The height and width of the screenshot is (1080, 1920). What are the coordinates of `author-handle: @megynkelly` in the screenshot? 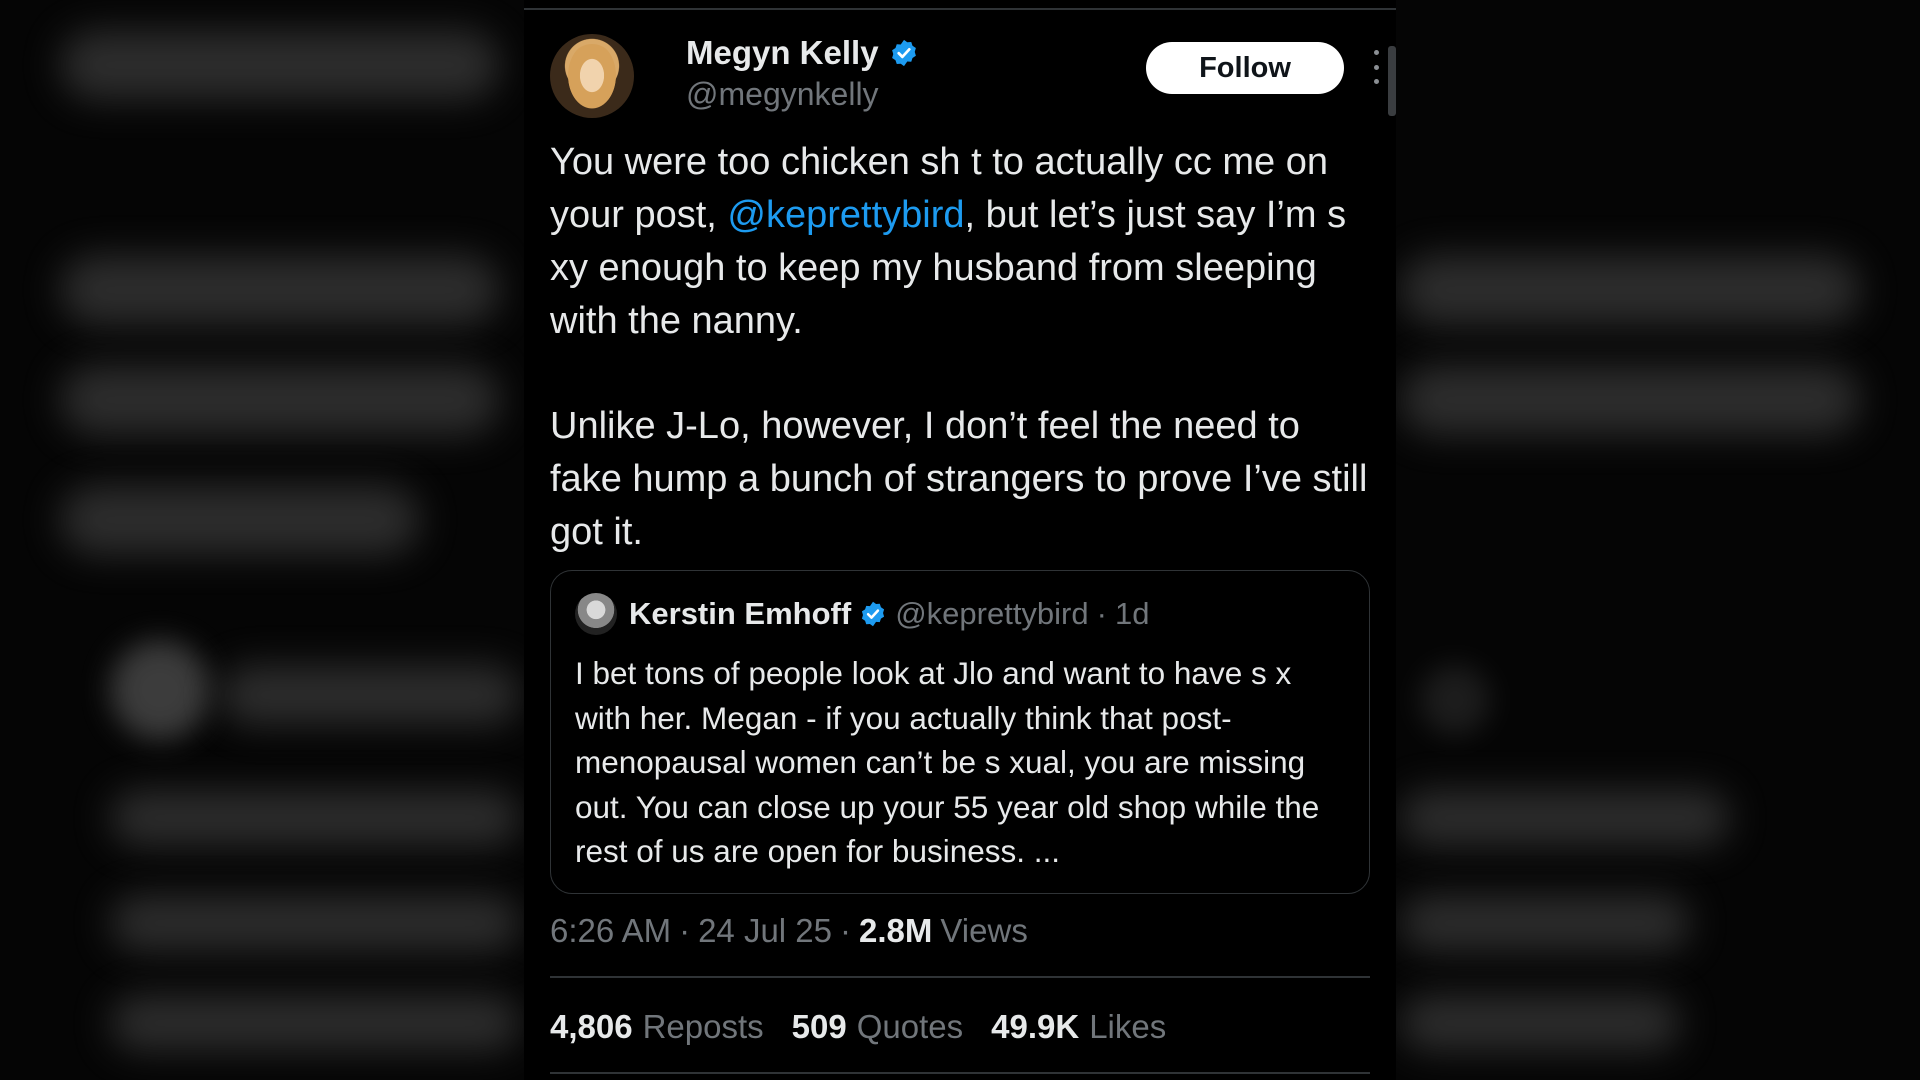 It's located at (802, 94).